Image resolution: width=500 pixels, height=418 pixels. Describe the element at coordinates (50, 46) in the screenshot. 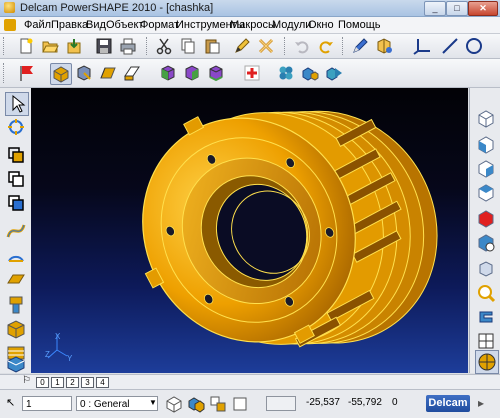

I see `open-icon` at that location.